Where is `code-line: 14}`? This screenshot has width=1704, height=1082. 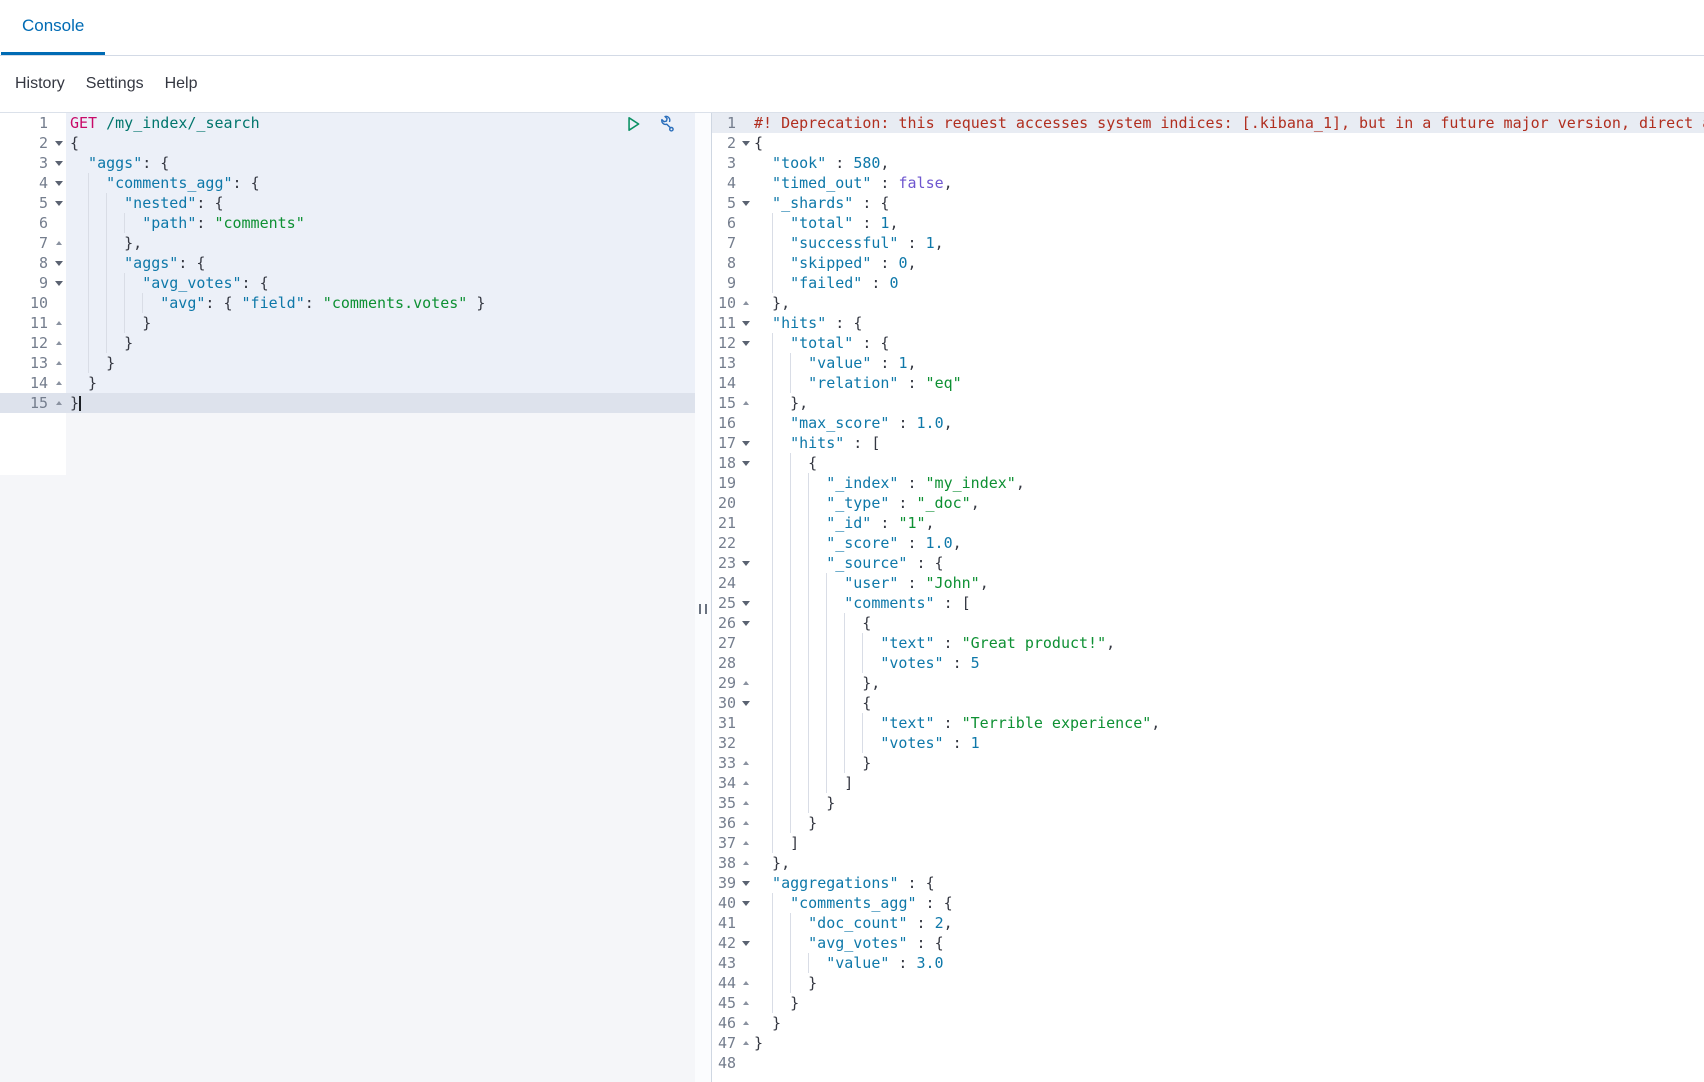 code-line: 14} is located at coordinates (347, 383).